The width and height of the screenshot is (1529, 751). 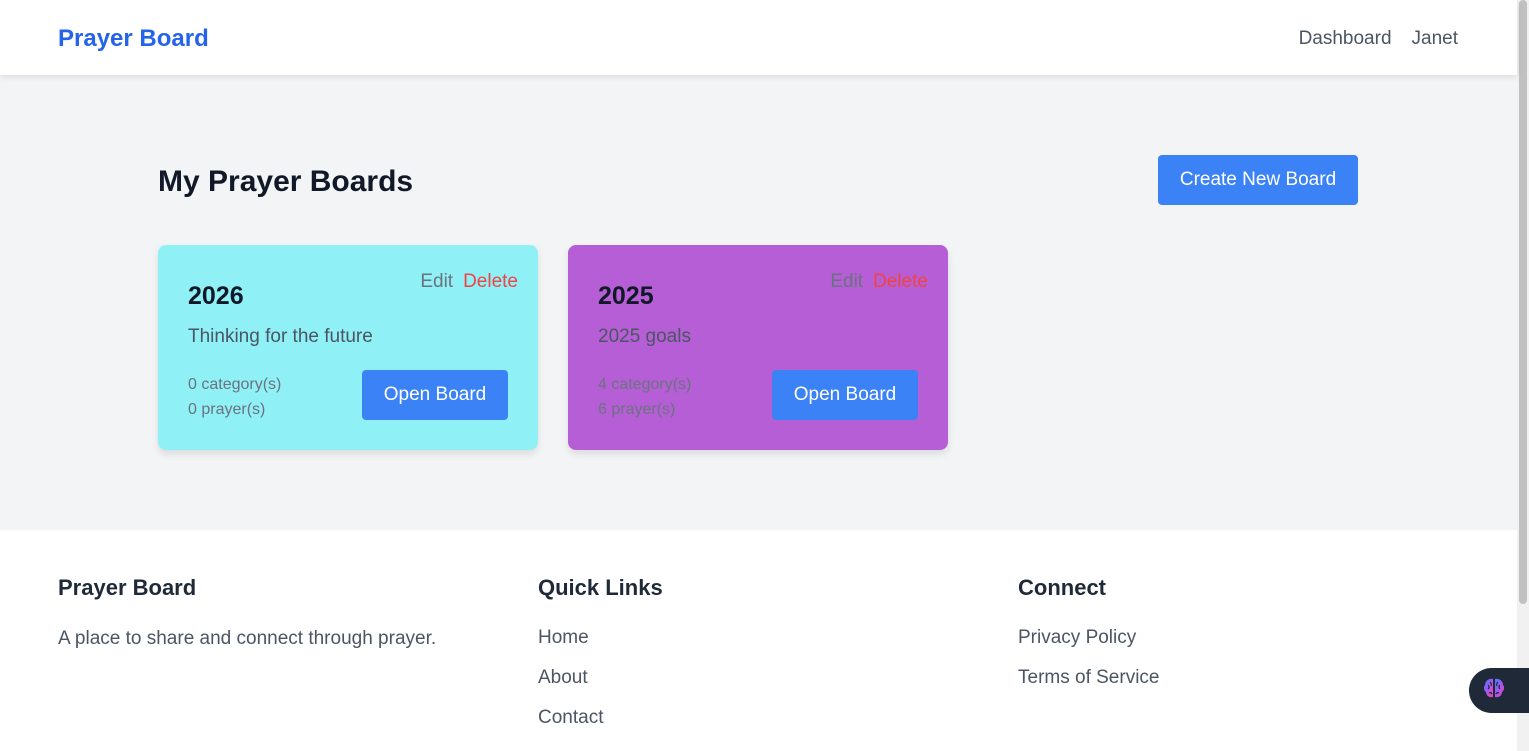 I want to click on board-stats: 0 category(s) 0 prayer(s), so click(x=234, y=397).